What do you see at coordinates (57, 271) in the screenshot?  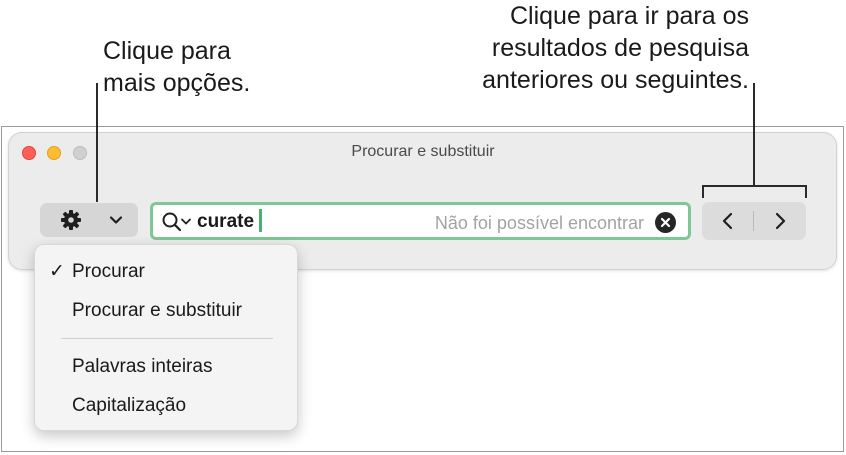 I see `checkmark-icon: ✓` at bounding box center [57, 271].